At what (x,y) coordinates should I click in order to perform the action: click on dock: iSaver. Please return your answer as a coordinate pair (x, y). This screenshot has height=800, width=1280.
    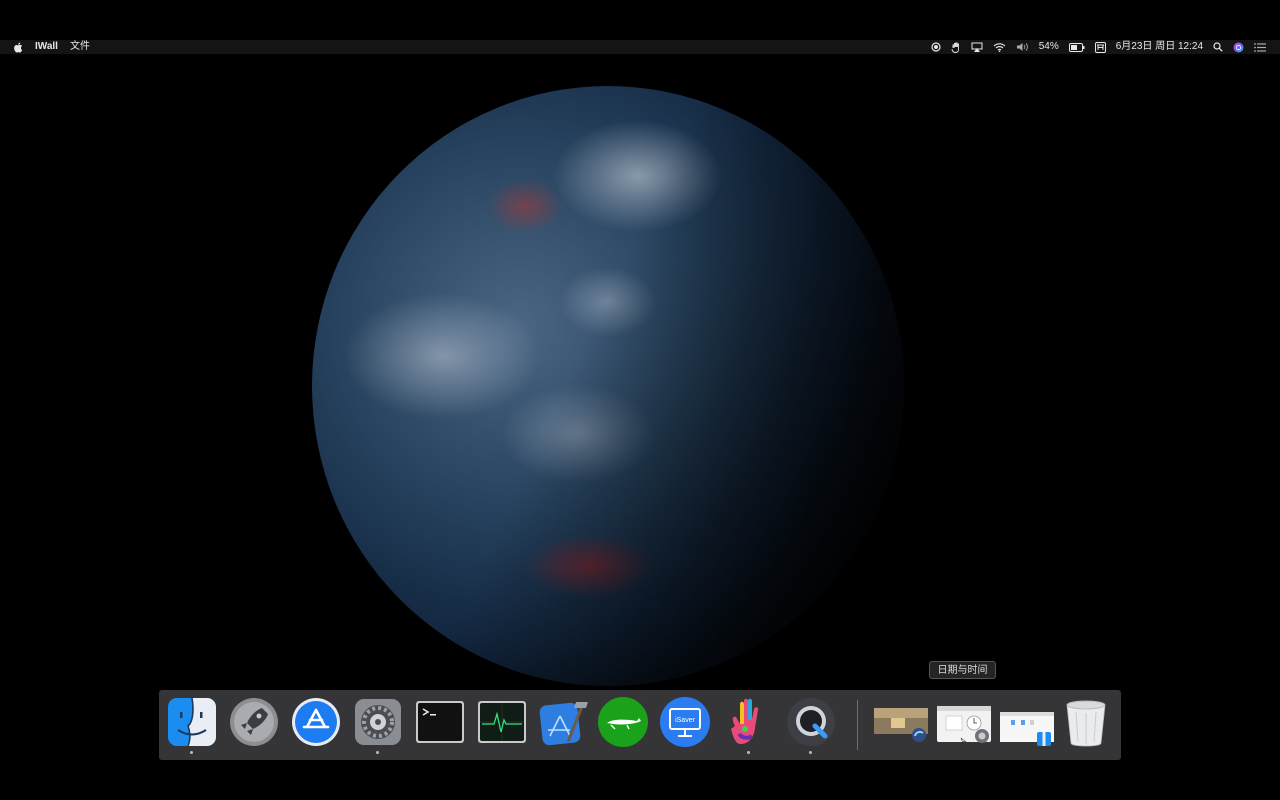
    Looking at the image, I should click on (640, 725).